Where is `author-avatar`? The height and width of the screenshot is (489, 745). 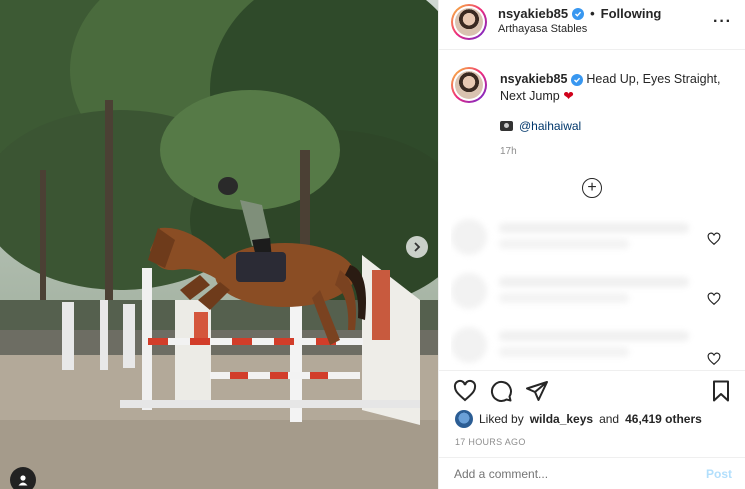
author-avatar is located at coordinates (469, 22).